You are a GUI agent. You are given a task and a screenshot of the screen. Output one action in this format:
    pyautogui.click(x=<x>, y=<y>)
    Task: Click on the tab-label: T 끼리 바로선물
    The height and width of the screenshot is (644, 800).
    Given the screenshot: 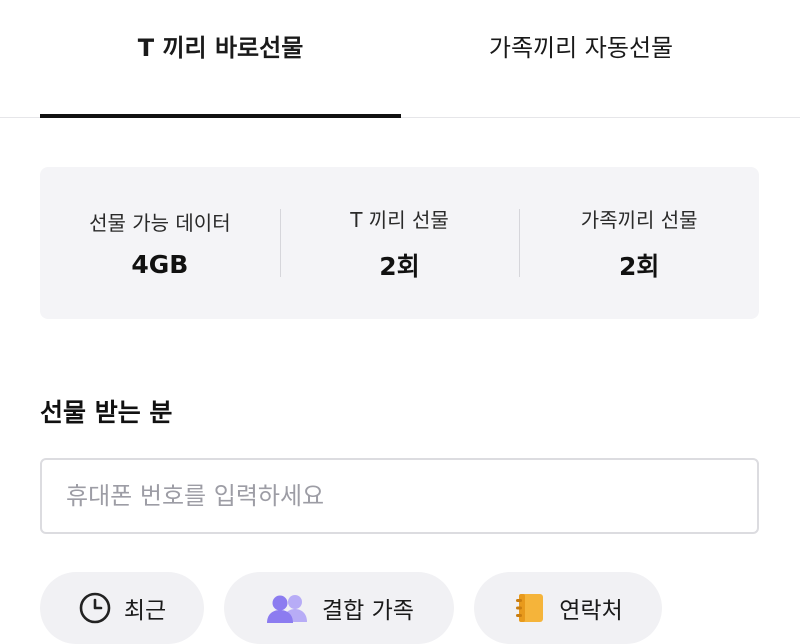 What is the action you would take?
    pyautogui.click(x=220, y=47)
    